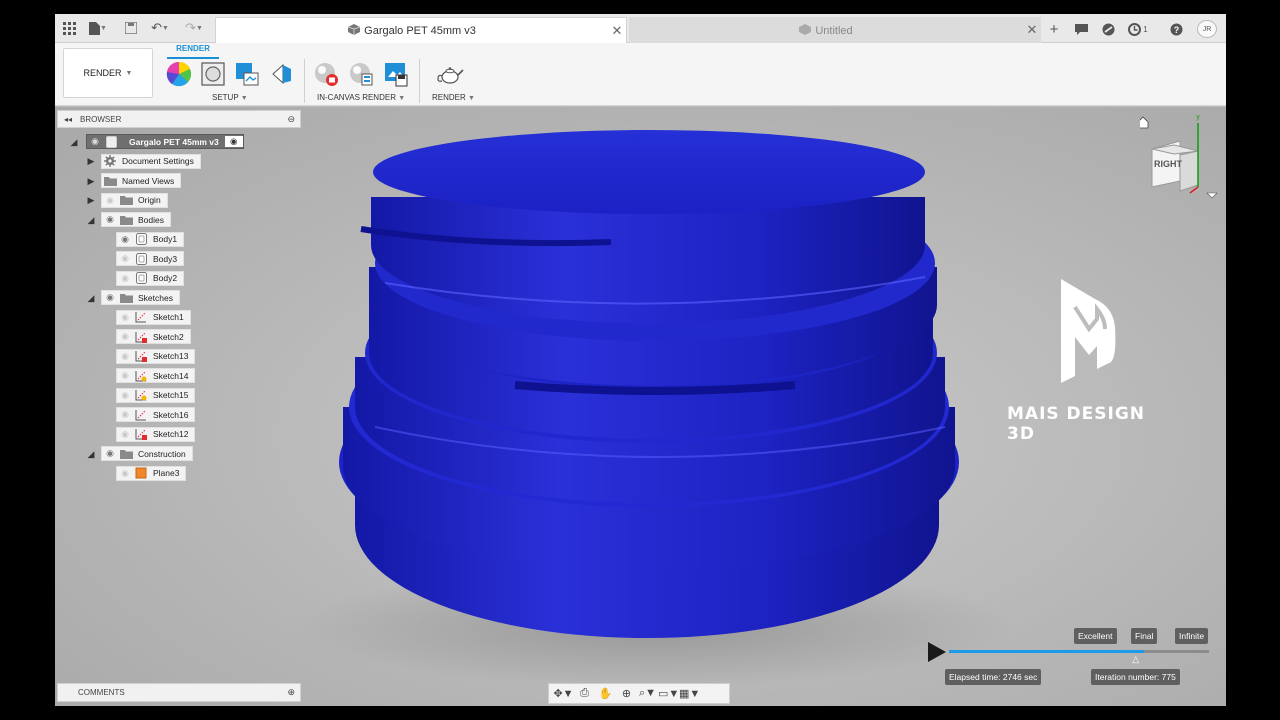 The width and height of the screenshot is (1280, 720). I want to click on browser-item-named-views: Named Views, so click(141, 180).